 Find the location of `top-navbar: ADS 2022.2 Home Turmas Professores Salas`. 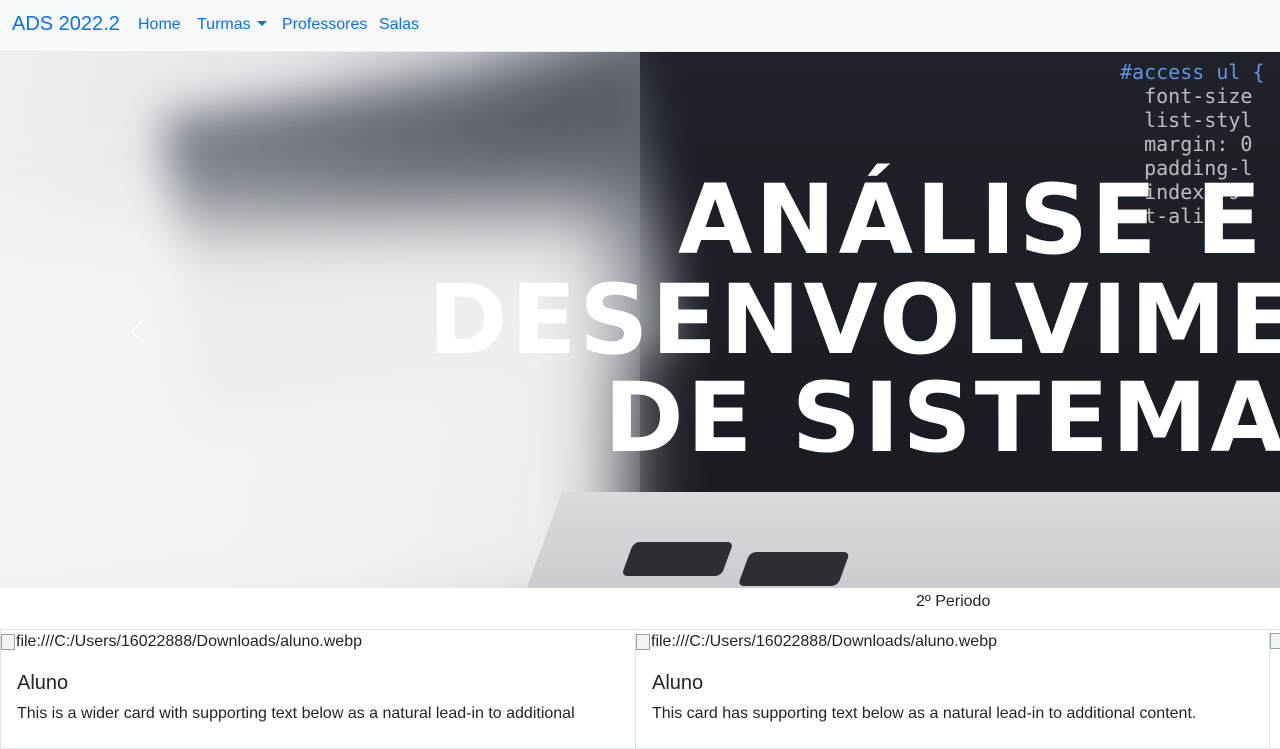

top-navbar: ADS 2022.2 Home Turmas Professores Salas is located at coordinates (640, 26).